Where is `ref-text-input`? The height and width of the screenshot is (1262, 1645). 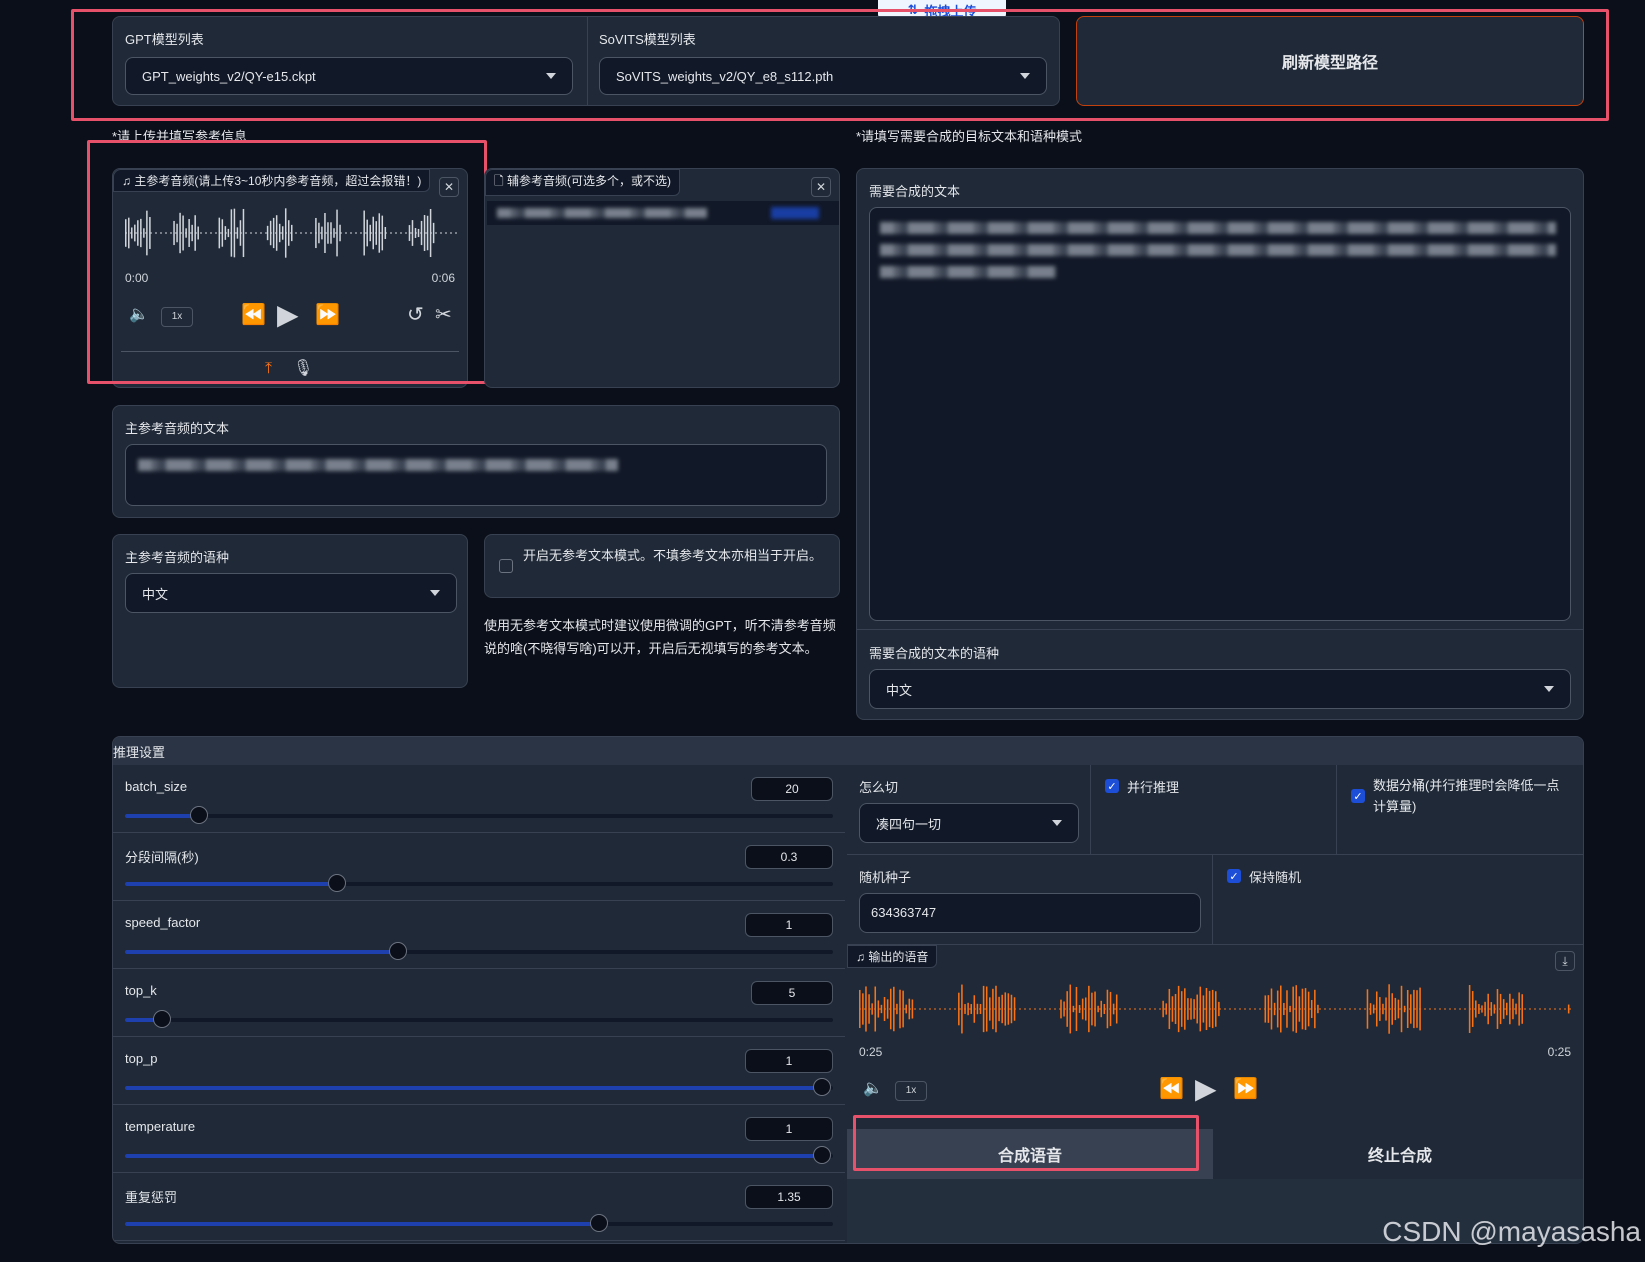
ref-text-input is located at coordinates (476, 475).